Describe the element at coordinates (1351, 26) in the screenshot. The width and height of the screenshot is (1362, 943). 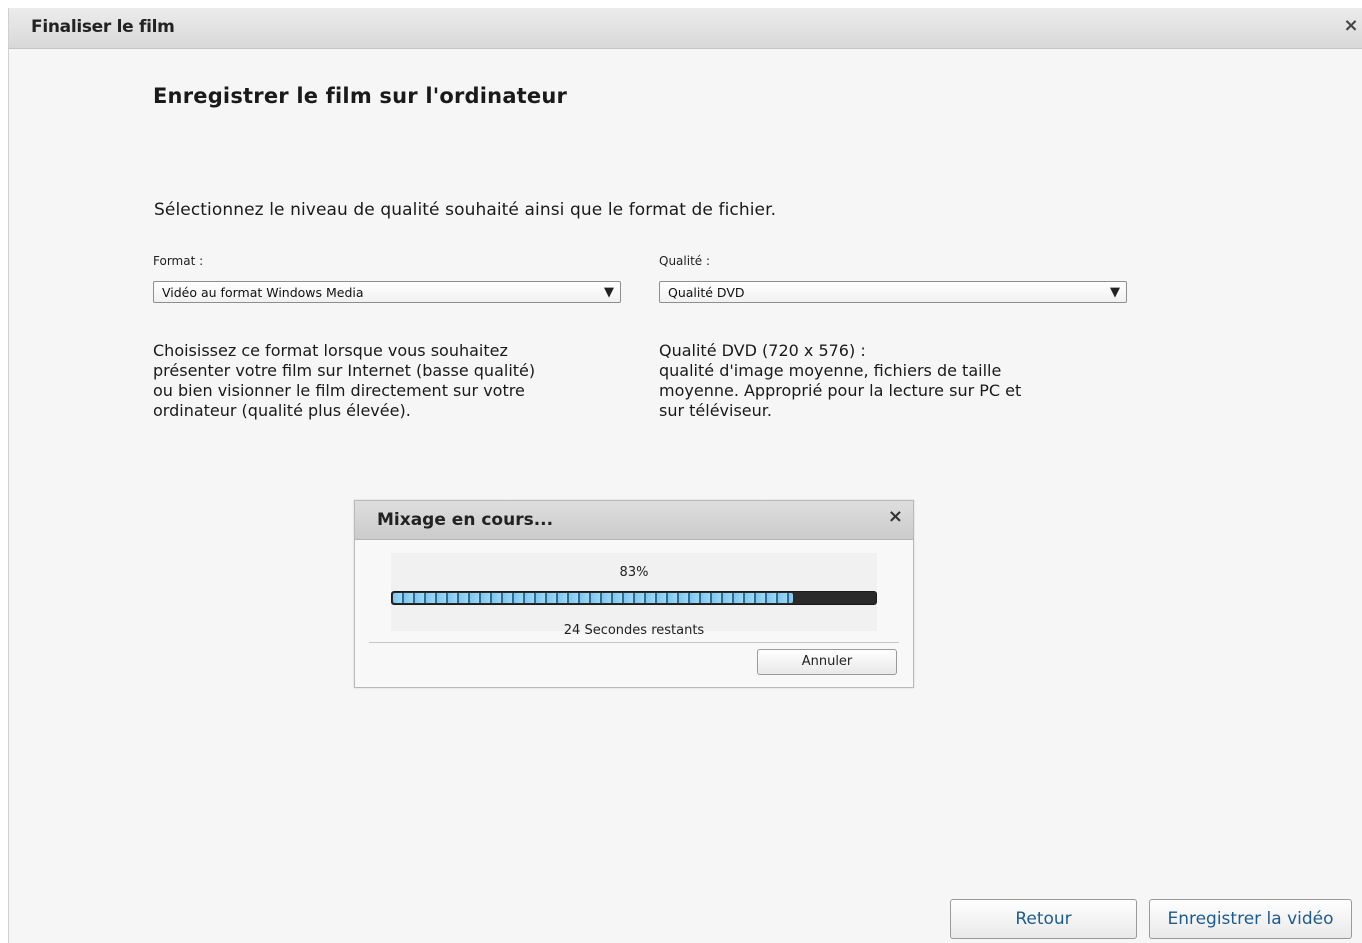
I see `window-close-icon: ×` at that location.